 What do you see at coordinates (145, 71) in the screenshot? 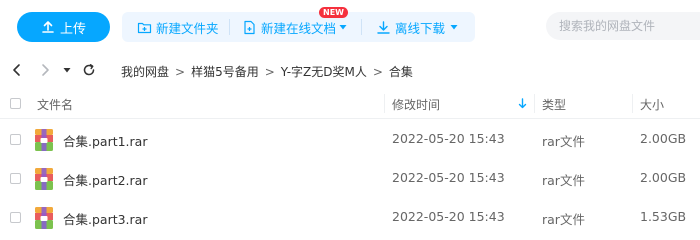
I see `breadcrumb-item: 我的网盘` at bounding box center [145, 71].